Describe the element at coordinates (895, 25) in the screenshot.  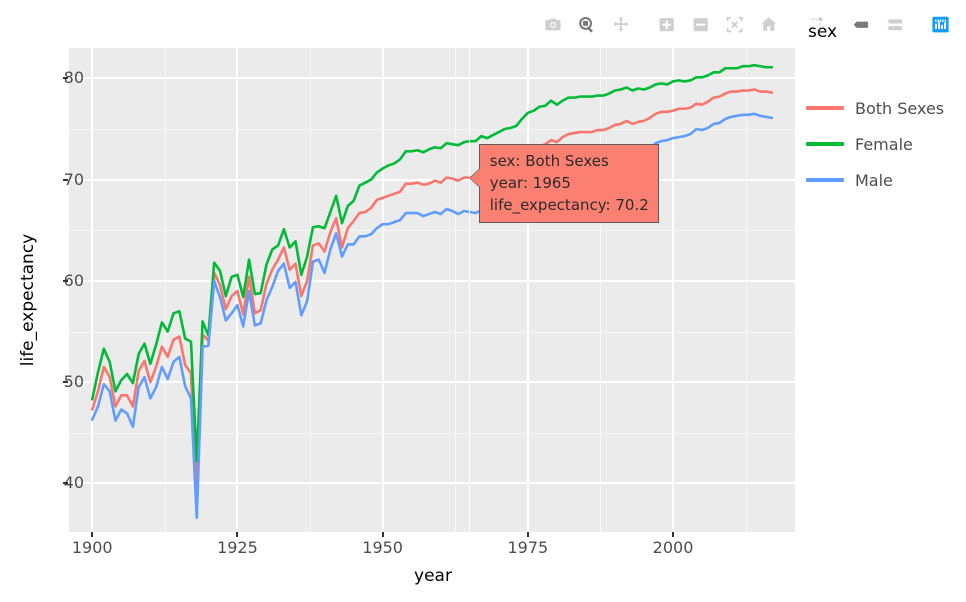
I see `hover-compare-icon` at that location.